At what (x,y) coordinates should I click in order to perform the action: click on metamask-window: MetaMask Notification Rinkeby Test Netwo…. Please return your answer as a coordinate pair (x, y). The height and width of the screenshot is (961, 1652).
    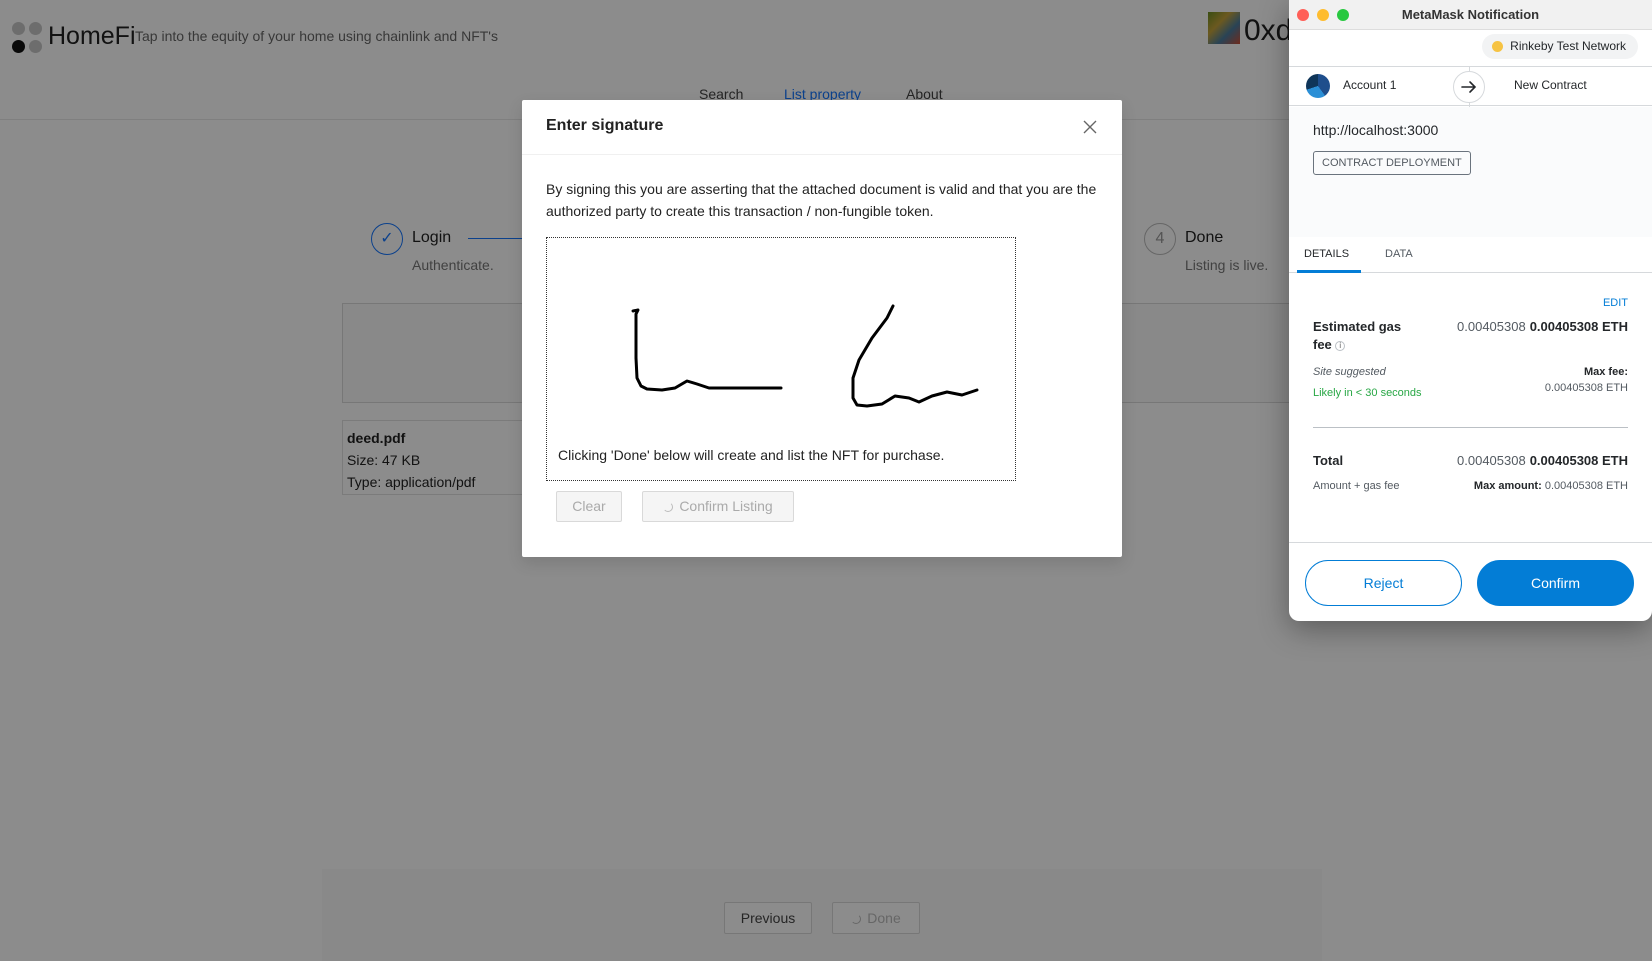
    Looking at the image, I should click on (1470, 310).